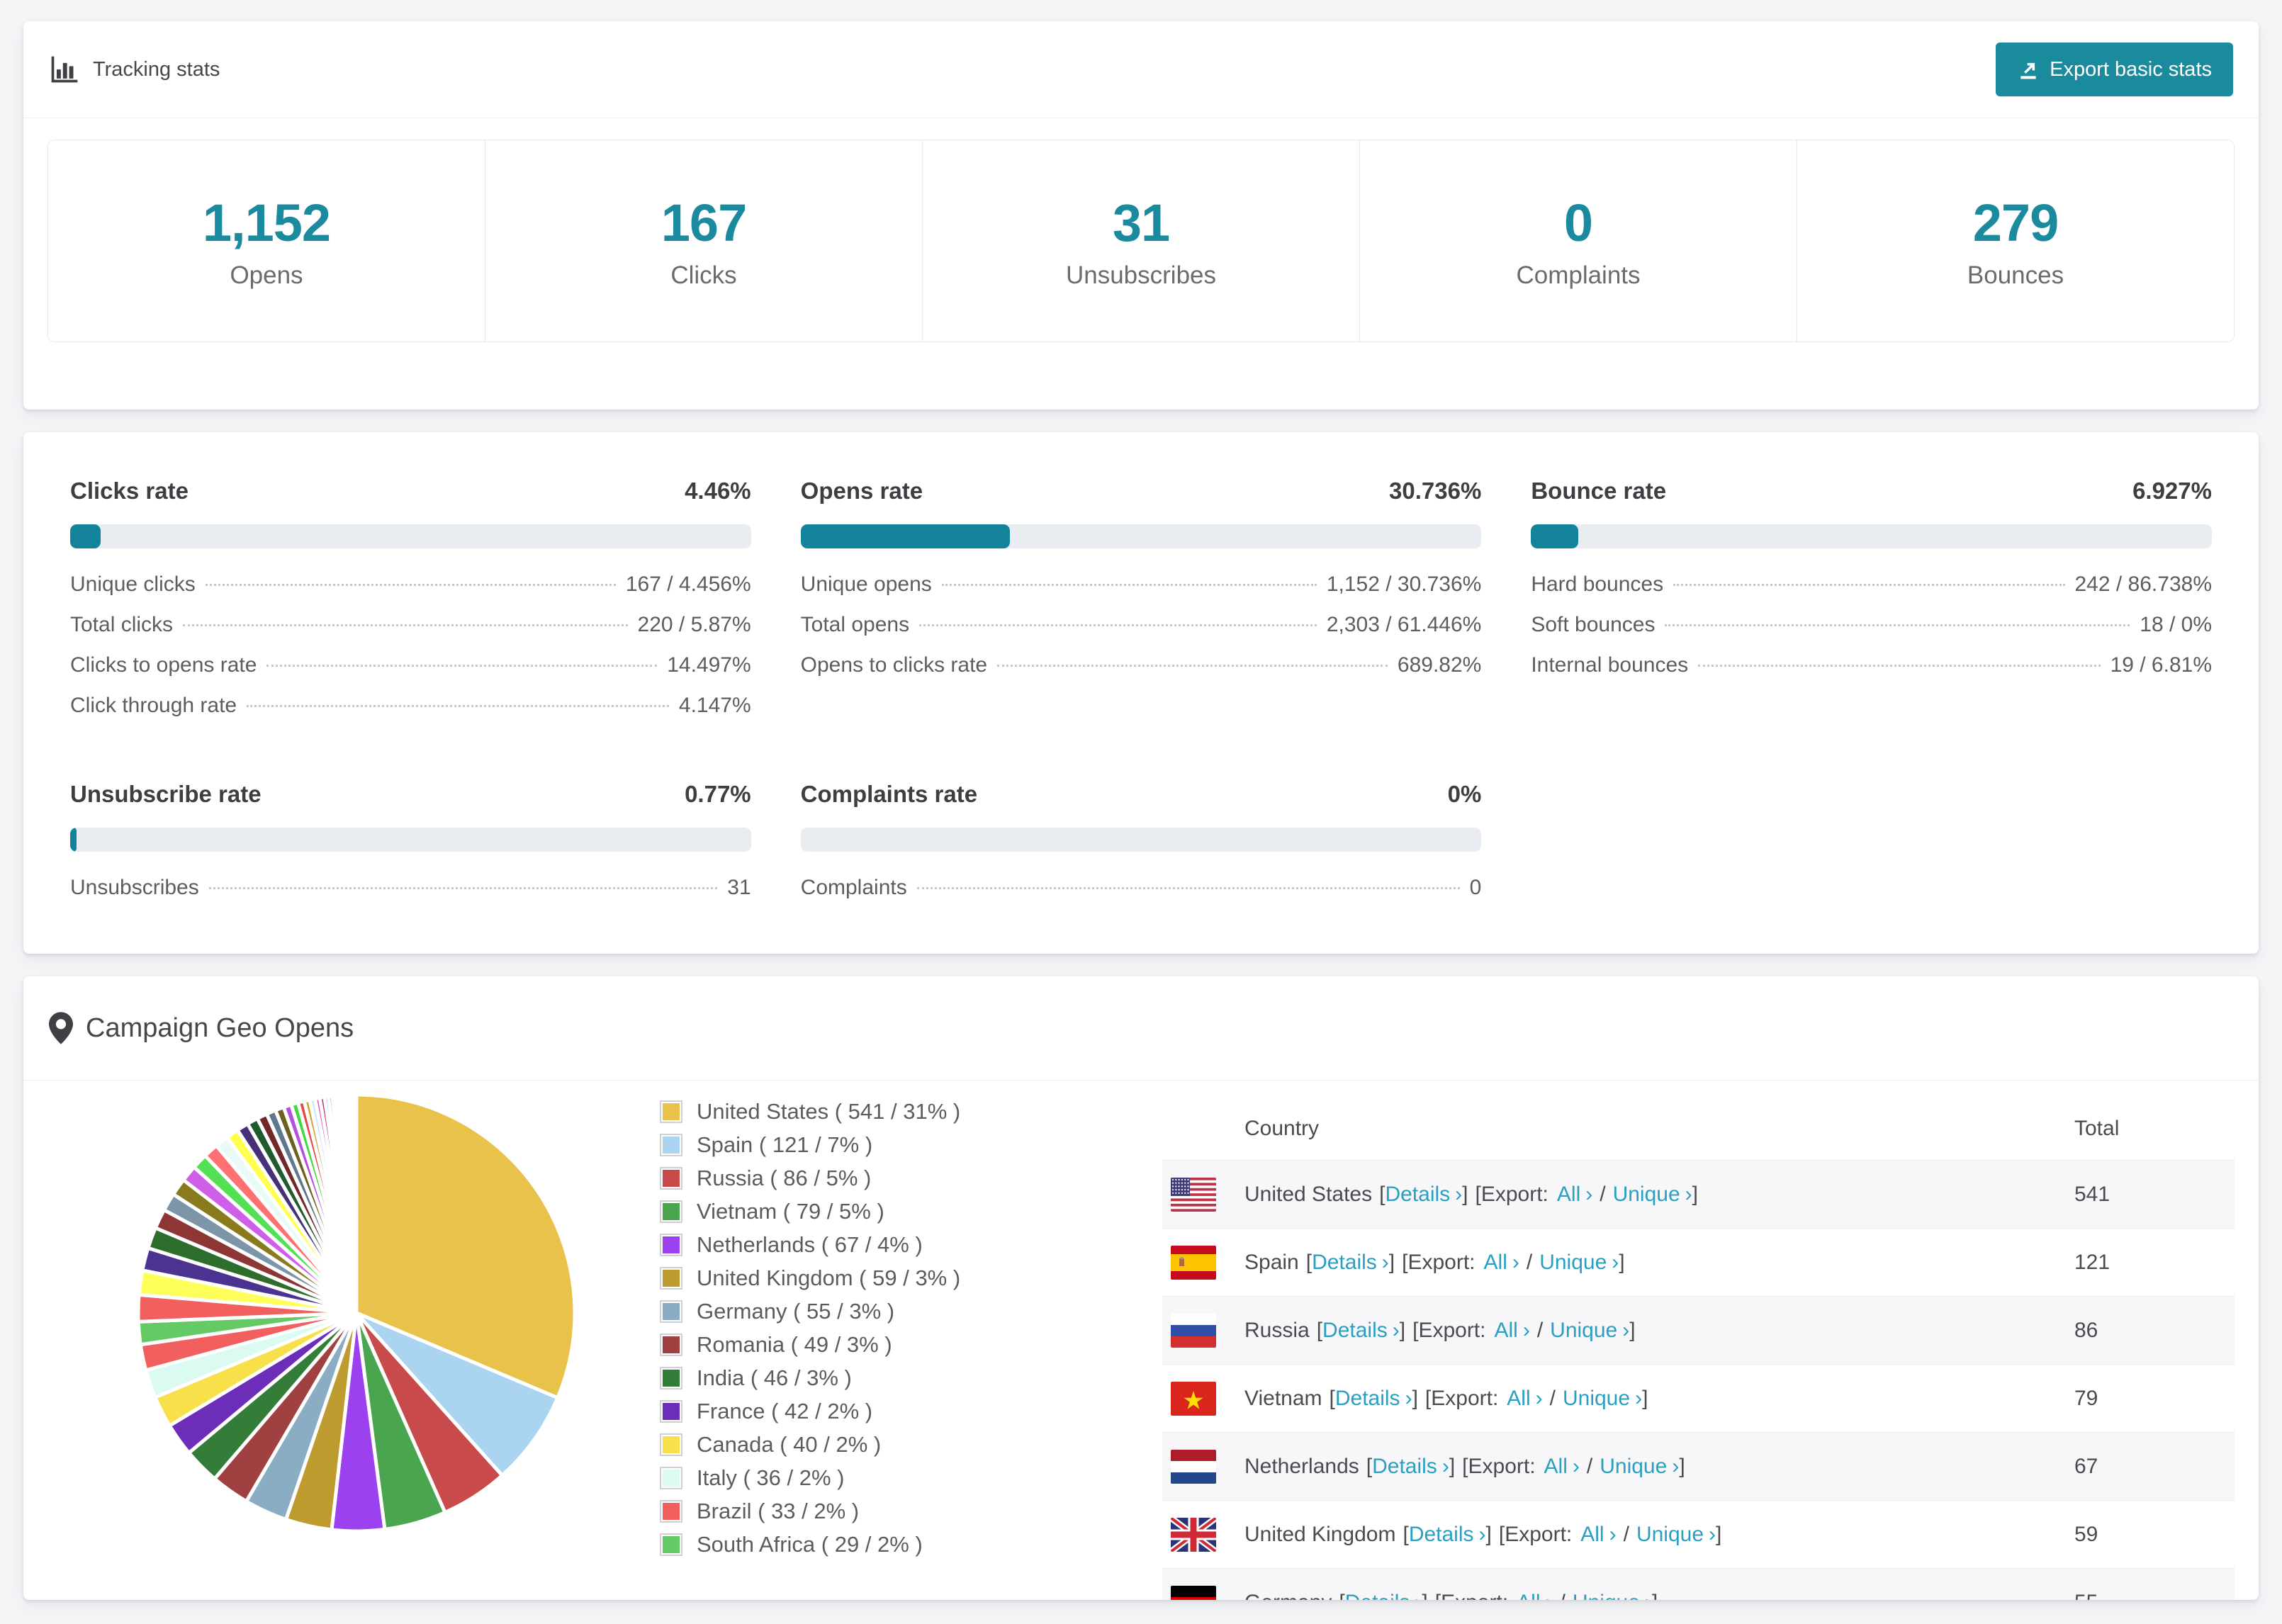 The width and height of the screenshot is (2282, 1624). I want to click on tracking-stats-title-text: Tracking stats, so click(156, 69).